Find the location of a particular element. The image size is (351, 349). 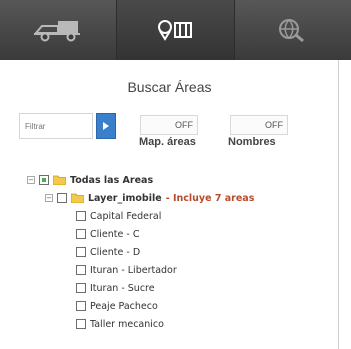

panel-title: Buscar Áreas is located at coordinates (169, 87).